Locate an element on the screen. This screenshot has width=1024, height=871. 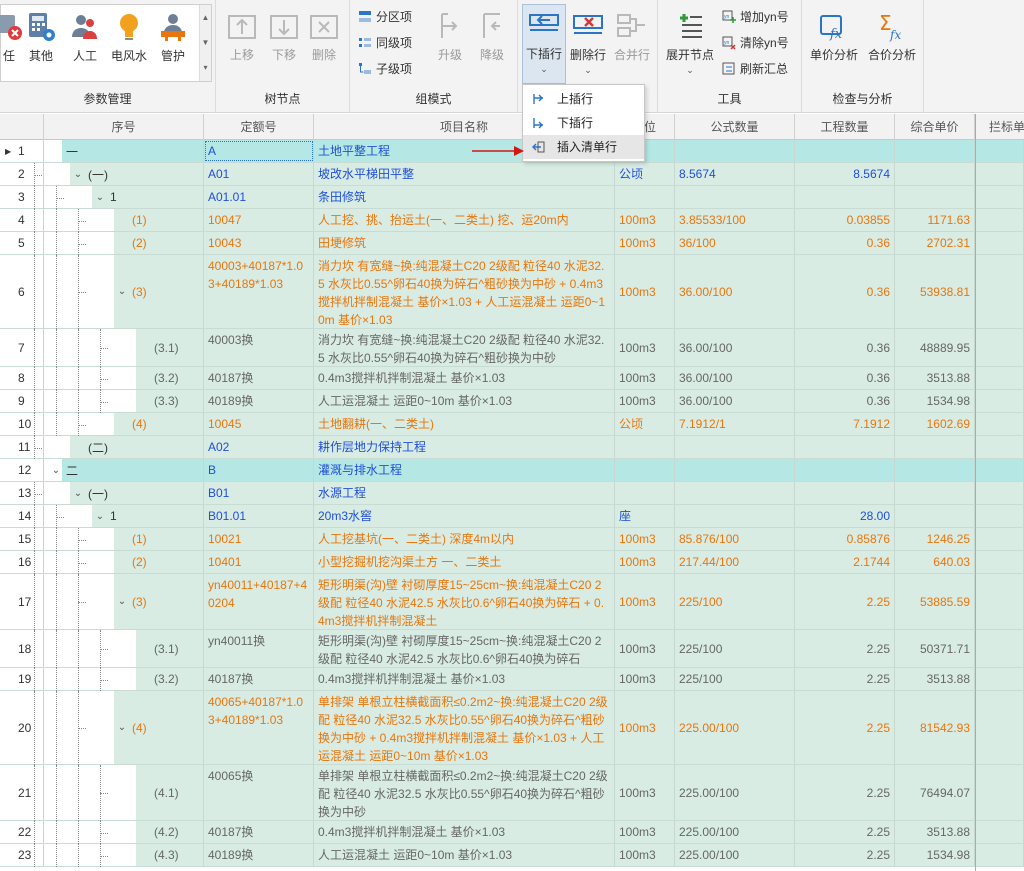
child-item-button: 子级项 is located at coordinates (385, 69).